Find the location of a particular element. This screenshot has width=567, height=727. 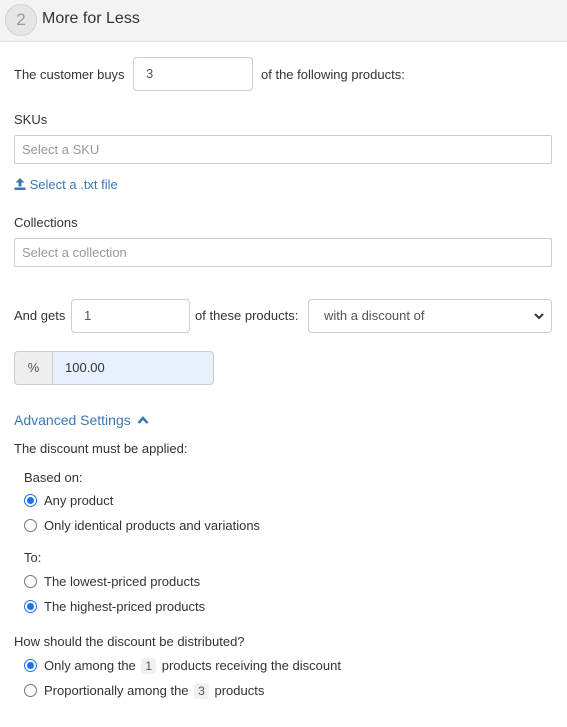

only-among-before: Only among the is located at coordinates (90, 665).